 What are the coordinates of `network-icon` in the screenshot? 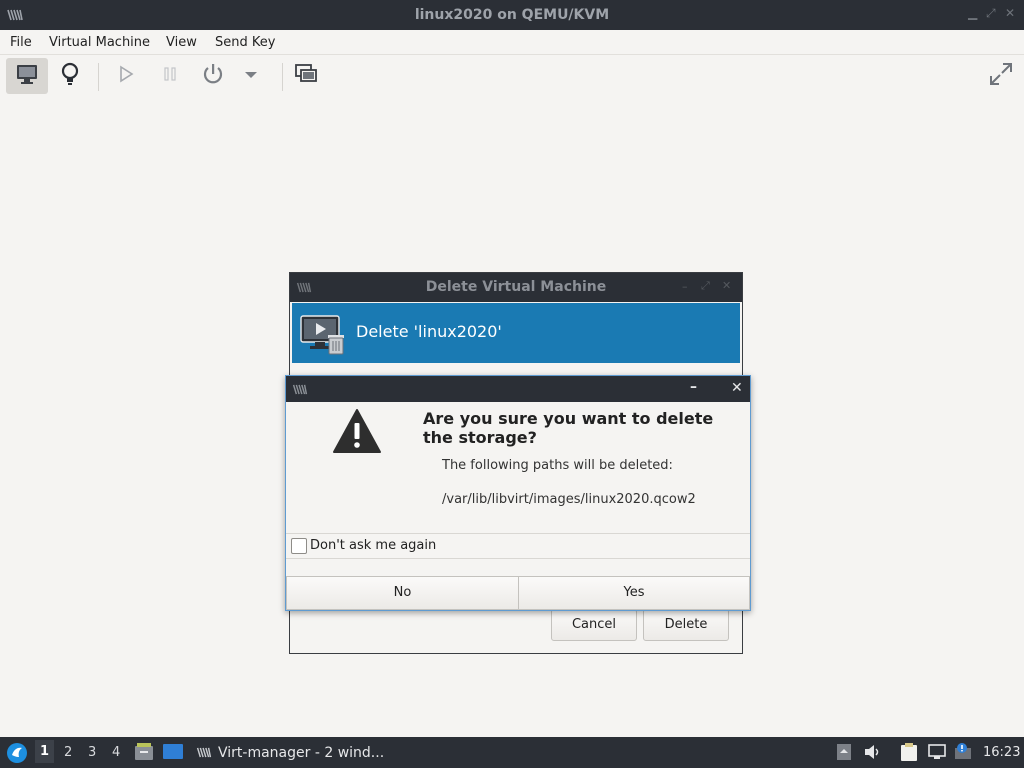 It's located at (937, 754).